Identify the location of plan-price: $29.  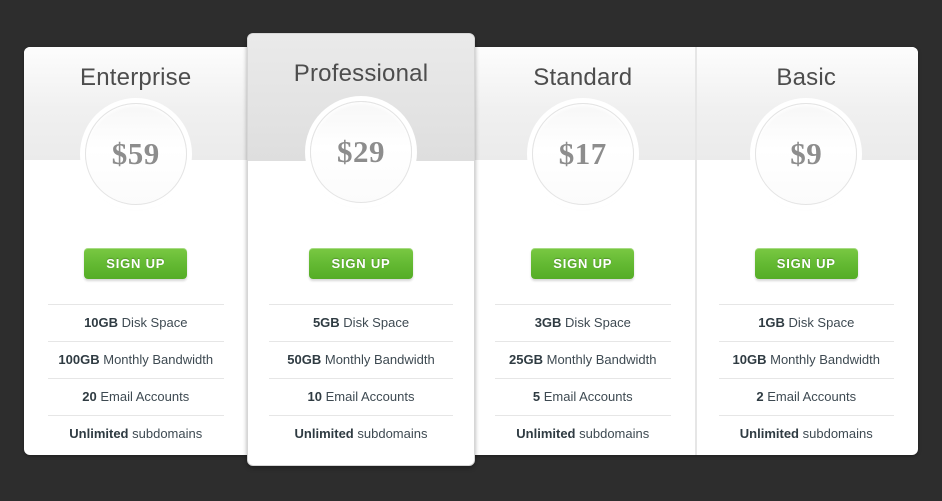
(361, 152).